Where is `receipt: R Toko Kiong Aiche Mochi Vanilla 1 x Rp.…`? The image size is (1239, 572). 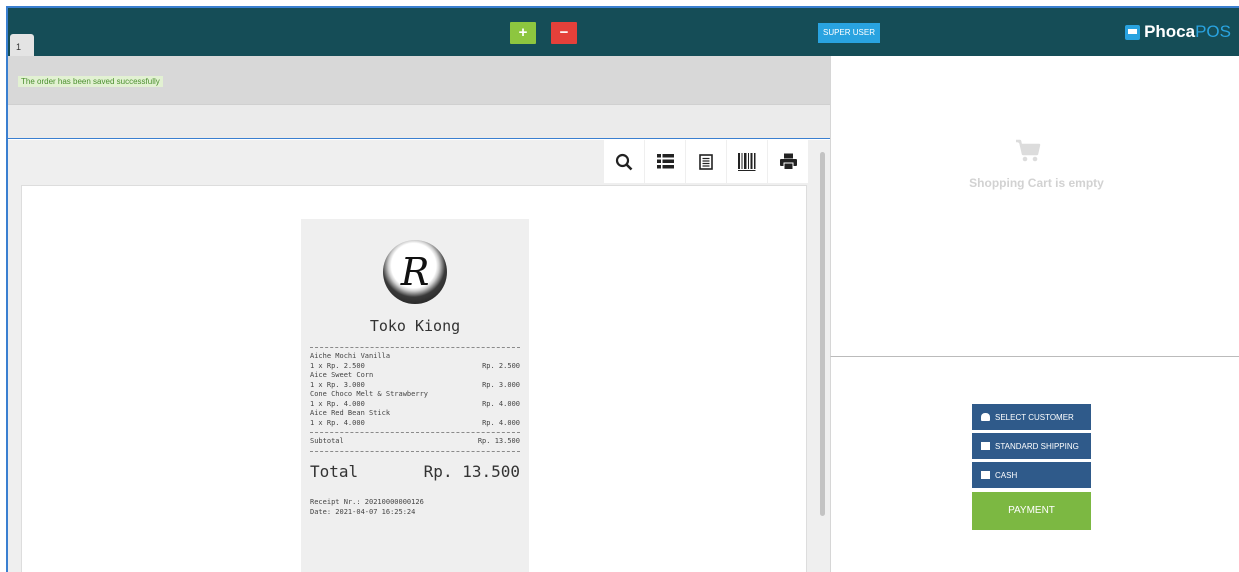
receipt: R Toko Kiong Aiche Mochi Vanilla 1 x Rp.… is located at coordinates (415, 395).